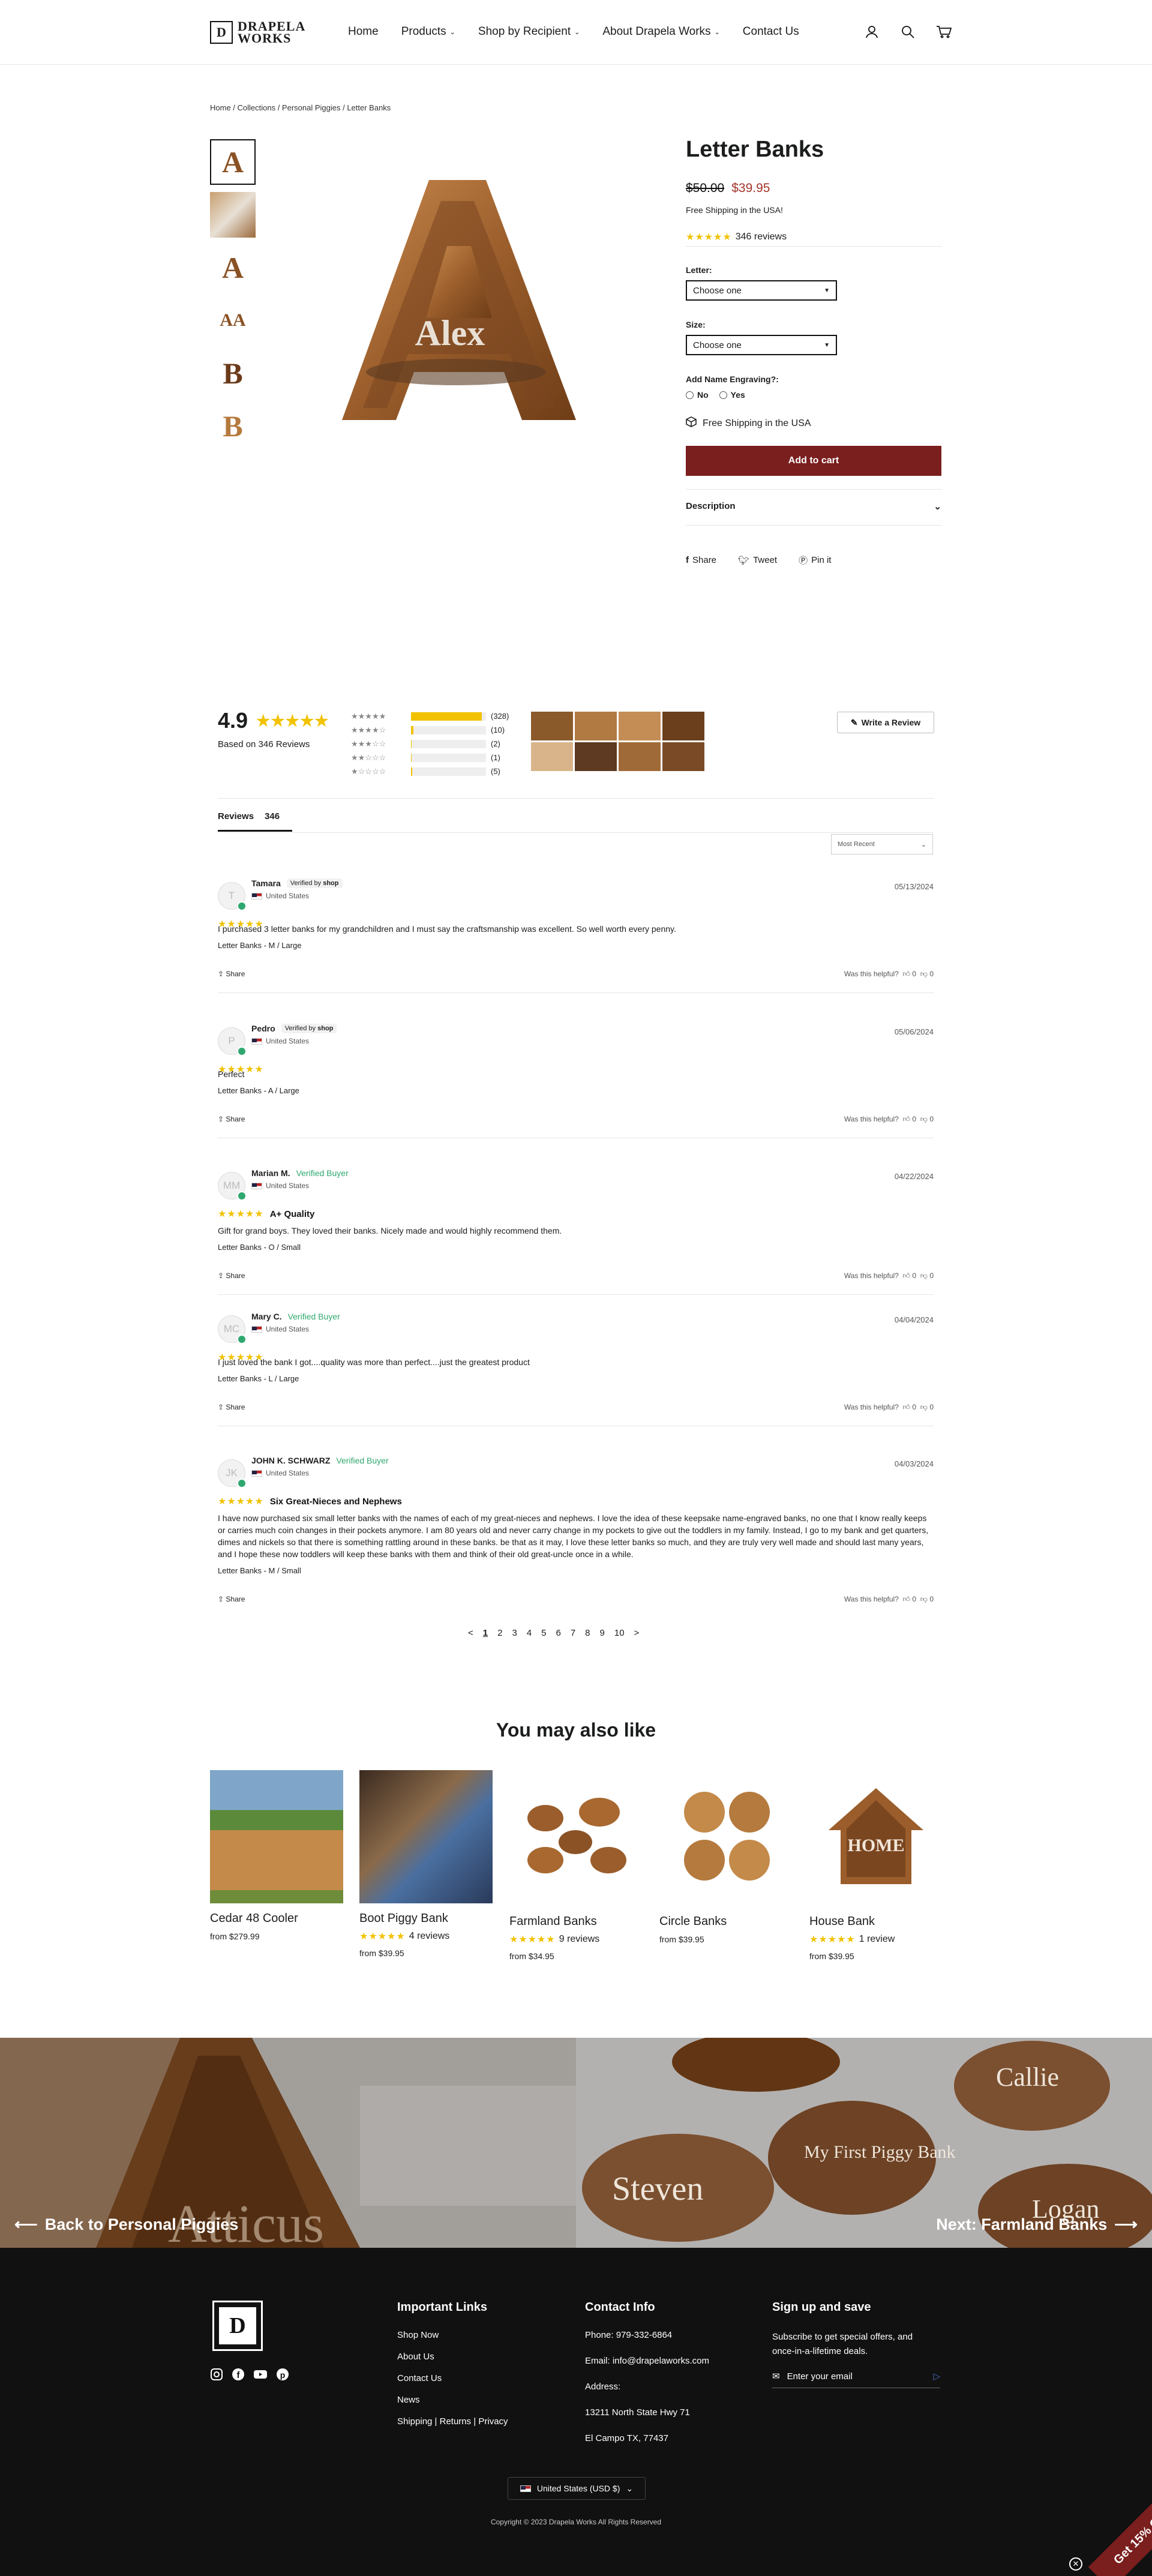 The height and width of the screenshot is (2576, 1152). What do you see at coordinates (701, 560) in the screenshot?
I see `share-facebook: f Share` at bounding box center [701, 560].